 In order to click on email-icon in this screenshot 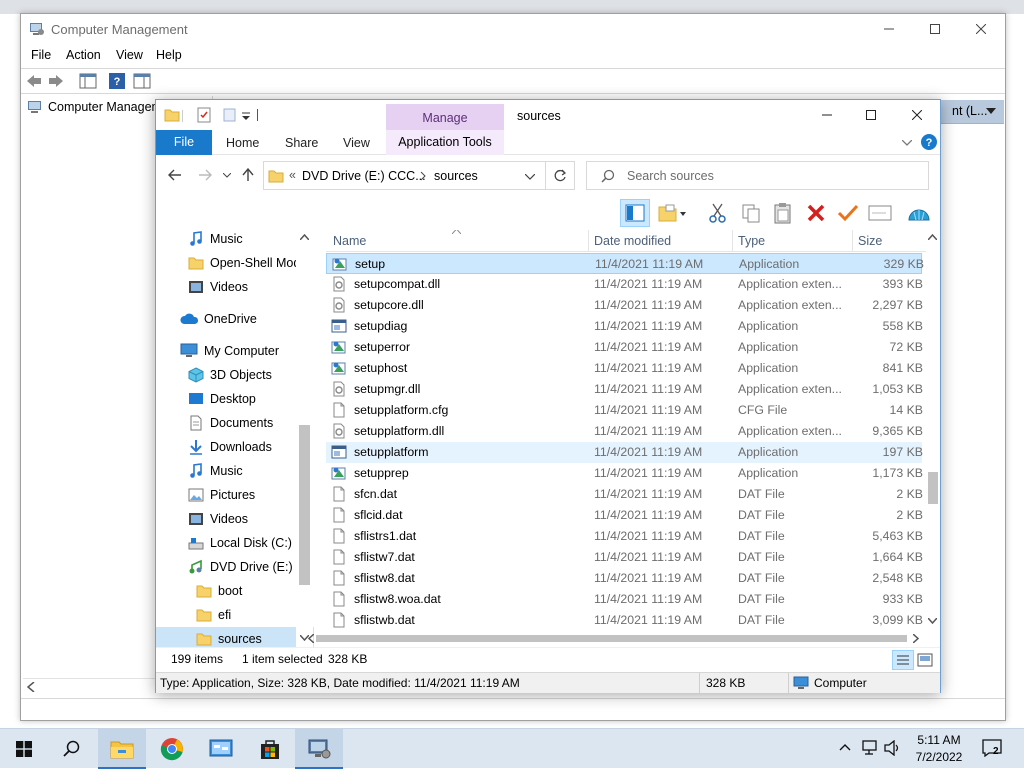, I will do `click(880, 213)`.